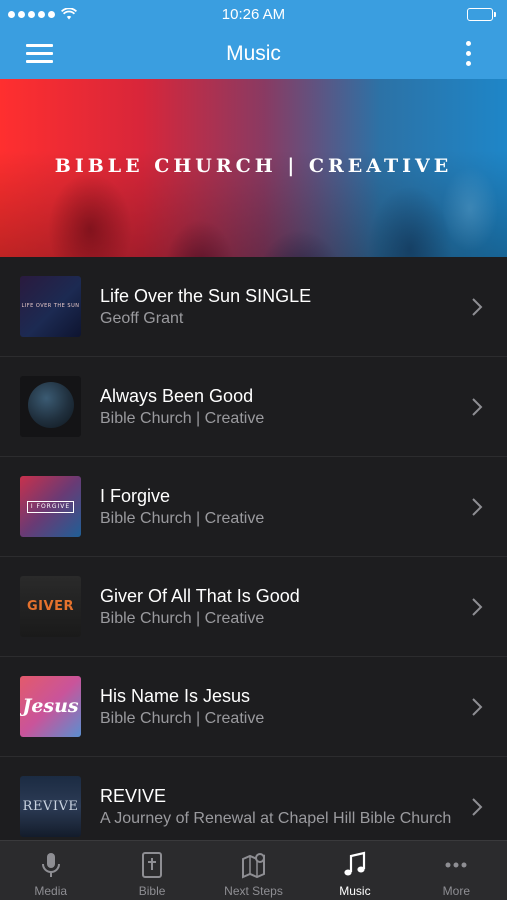  What do you see at coordinates (277, 507) in the screenshot?
I see `list-item-text: I Forgive Bible Church | Creative` at bounding box center [277, 507].